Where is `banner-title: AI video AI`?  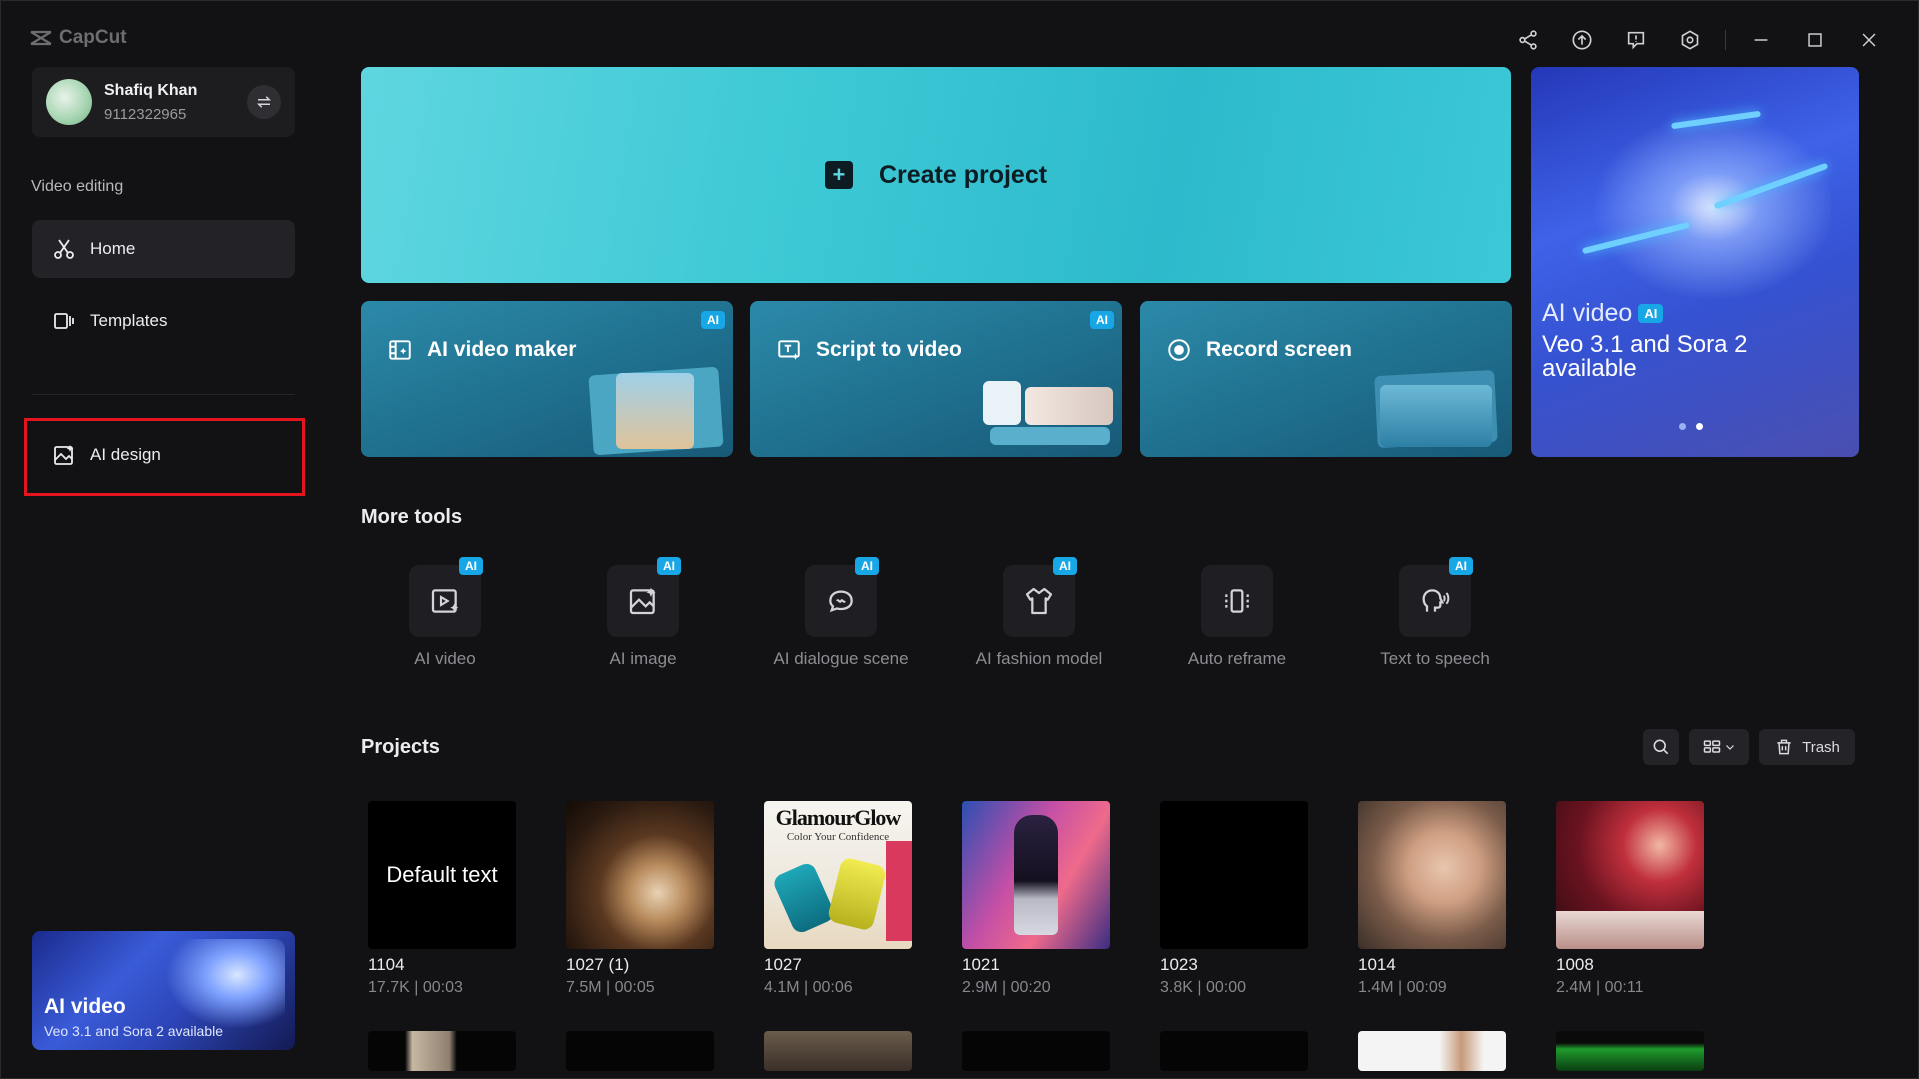
banner-title: AI video AI is located at coordinates (1603, 313).